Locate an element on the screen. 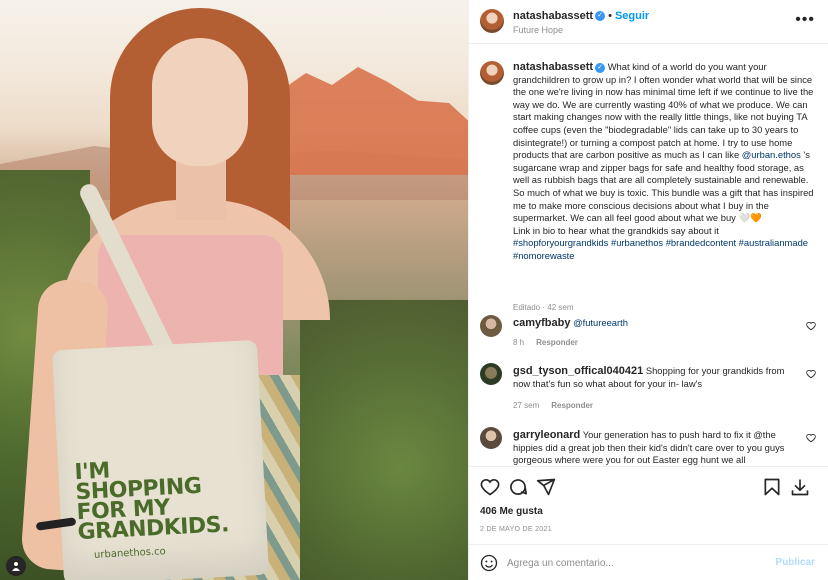 The width and height of the screenshot is (828, 580). publish-button: Publicar is located at coordinates (795, 562).